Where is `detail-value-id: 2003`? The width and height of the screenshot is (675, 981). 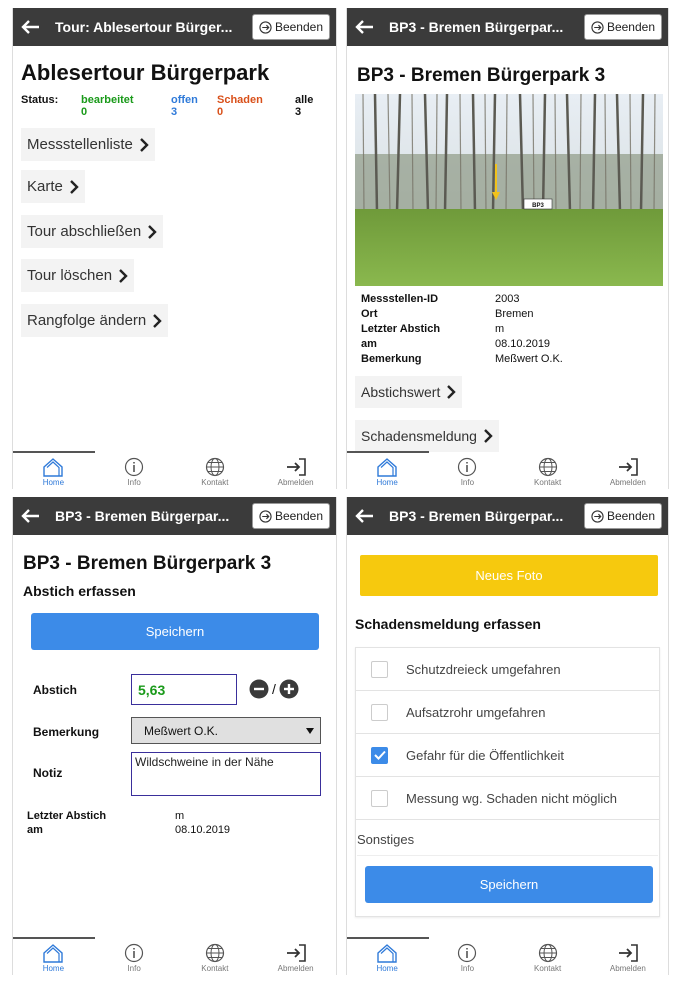 detail-value-id: 2003 is located at coordinates (507, 299).